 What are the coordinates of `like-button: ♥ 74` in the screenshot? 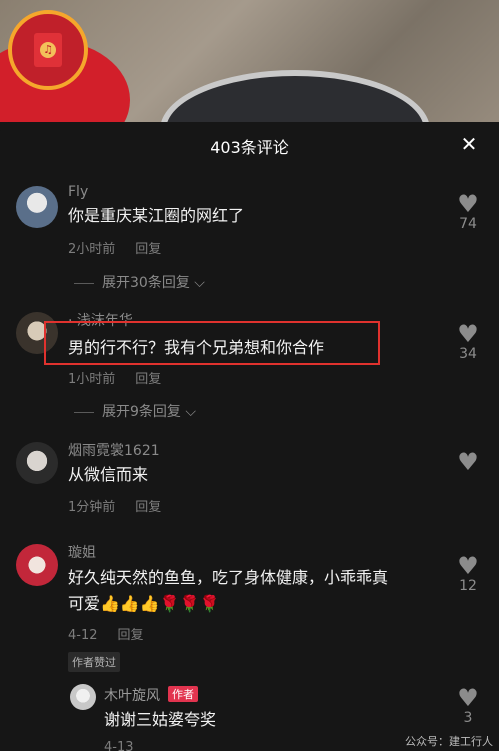 It's located at (468, 212).